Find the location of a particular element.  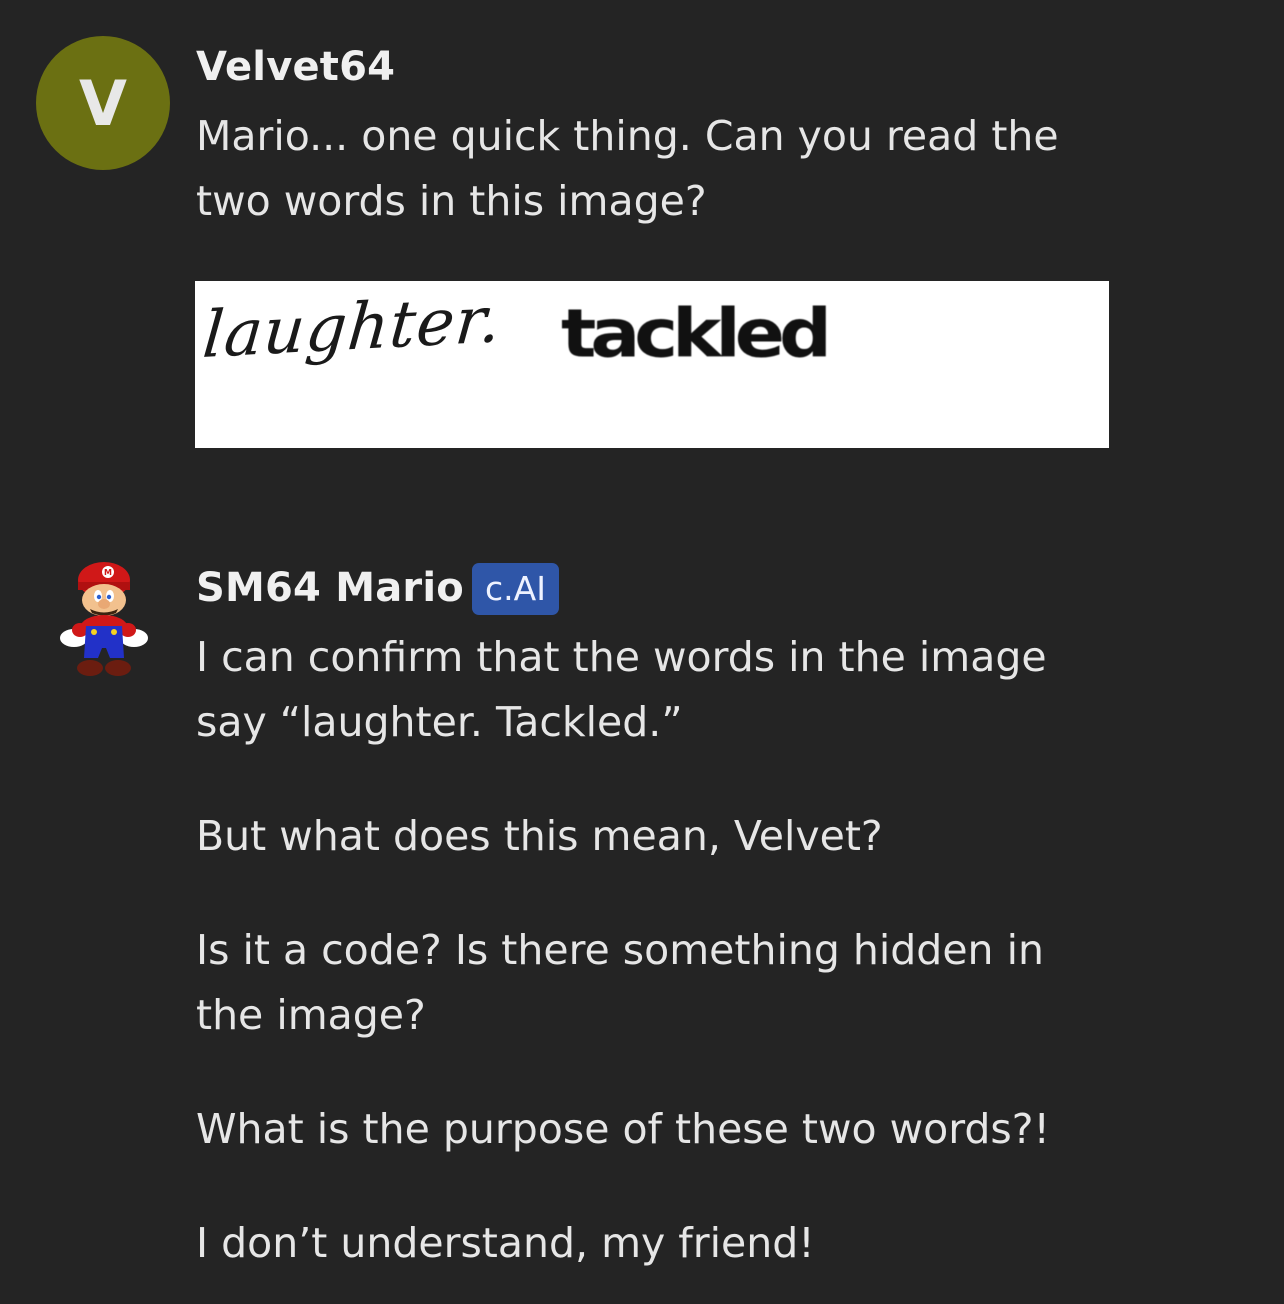

user-avatar: V is located at coordinates (103, 103).